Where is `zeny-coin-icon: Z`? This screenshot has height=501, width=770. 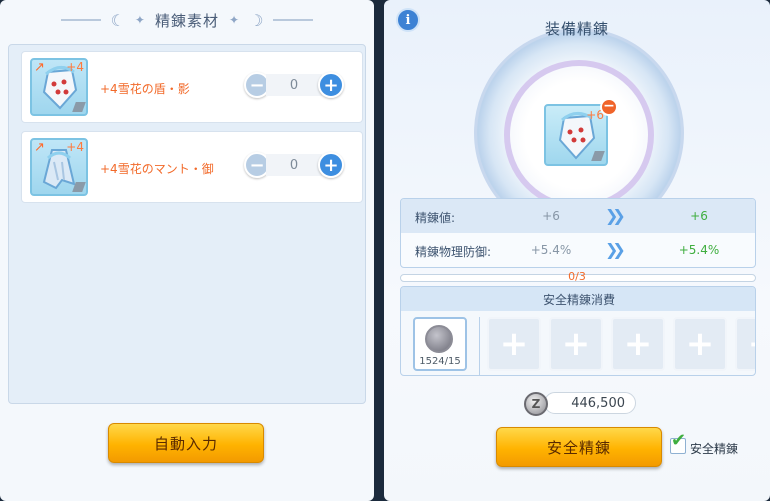 zeny-coin-icon: Z is located at coordinates (536, 404).